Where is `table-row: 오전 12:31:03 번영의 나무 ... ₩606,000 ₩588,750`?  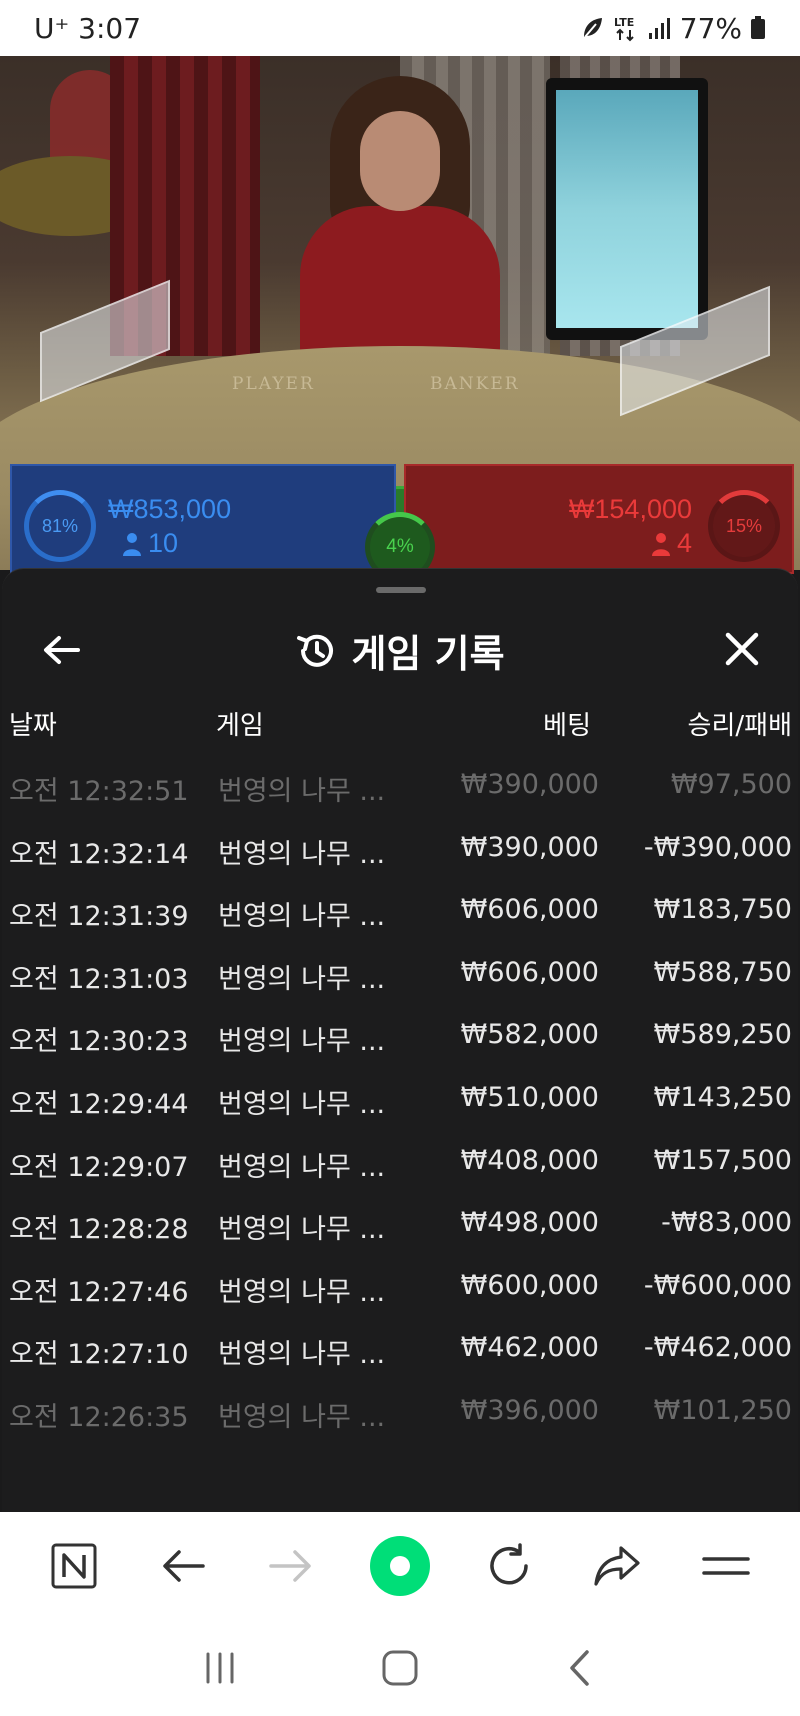 table-row: 오전 12:31:03 번영의 나무 ... ₩606,000 ₩588,750 is located at coordinates (400, 974).